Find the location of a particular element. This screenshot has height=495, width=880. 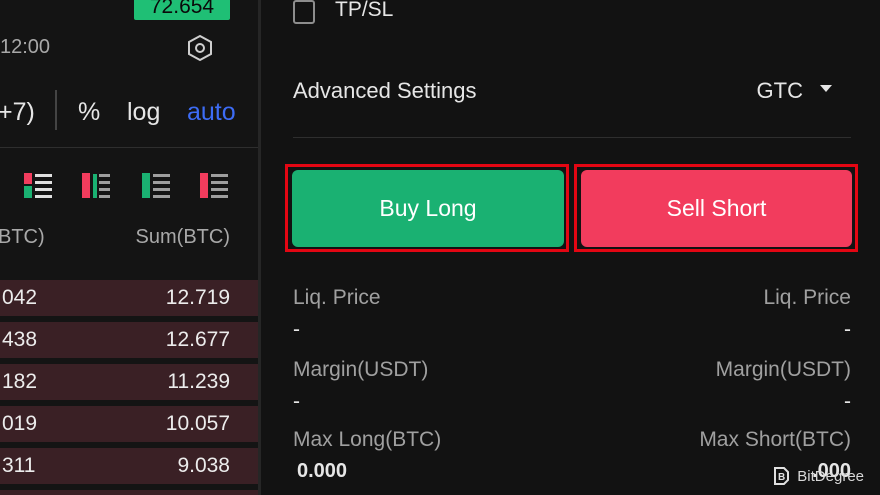

orderbook-sum: 11.239 is located at coordinates (198, 381).